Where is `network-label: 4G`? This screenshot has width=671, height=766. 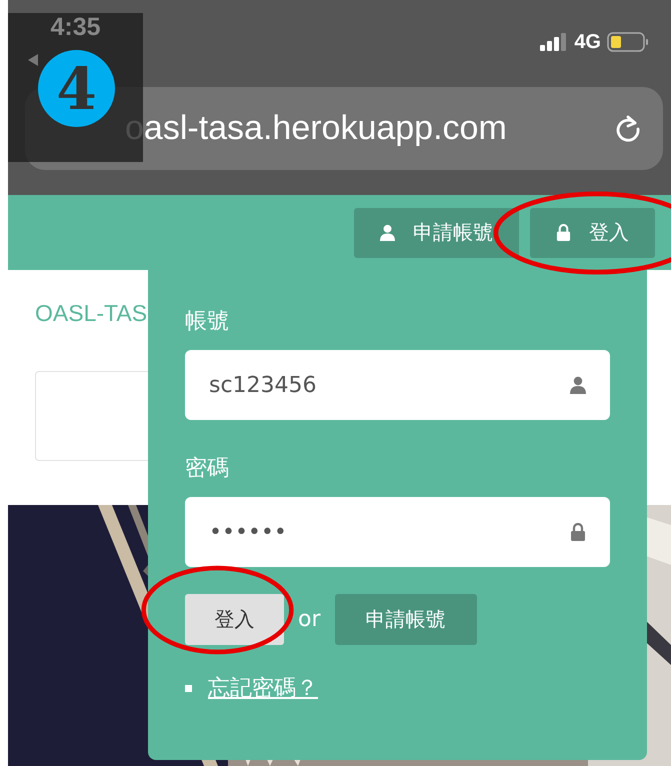 network-label: 4G is located at coordinates (587, 42).